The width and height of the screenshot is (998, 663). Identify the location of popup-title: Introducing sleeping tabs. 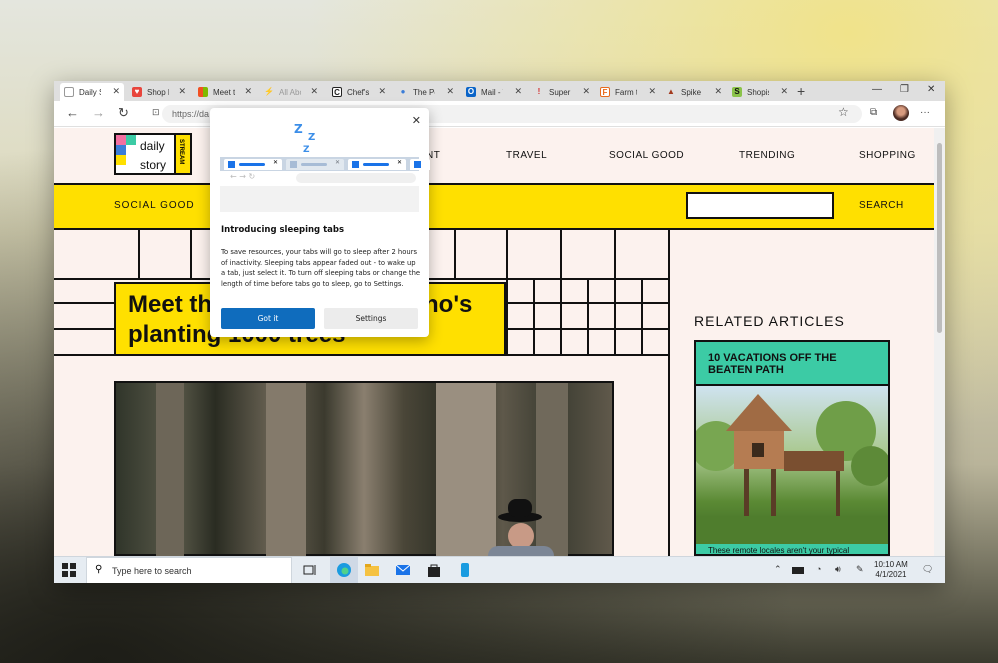
(283, 230).